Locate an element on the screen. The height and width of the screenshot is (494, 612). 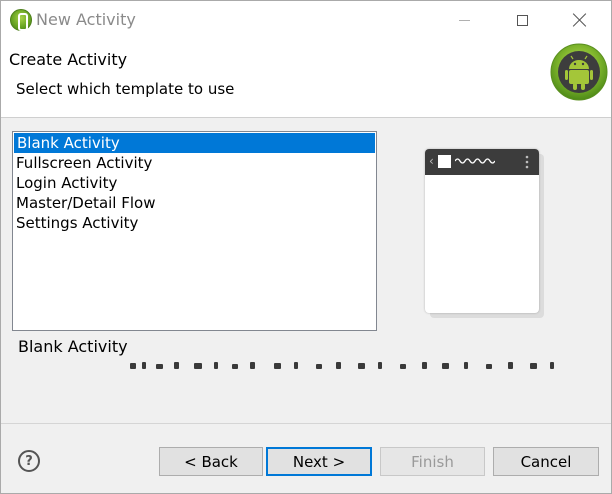
template-description-title: Blank Activity is located at coordinates (73, 346).